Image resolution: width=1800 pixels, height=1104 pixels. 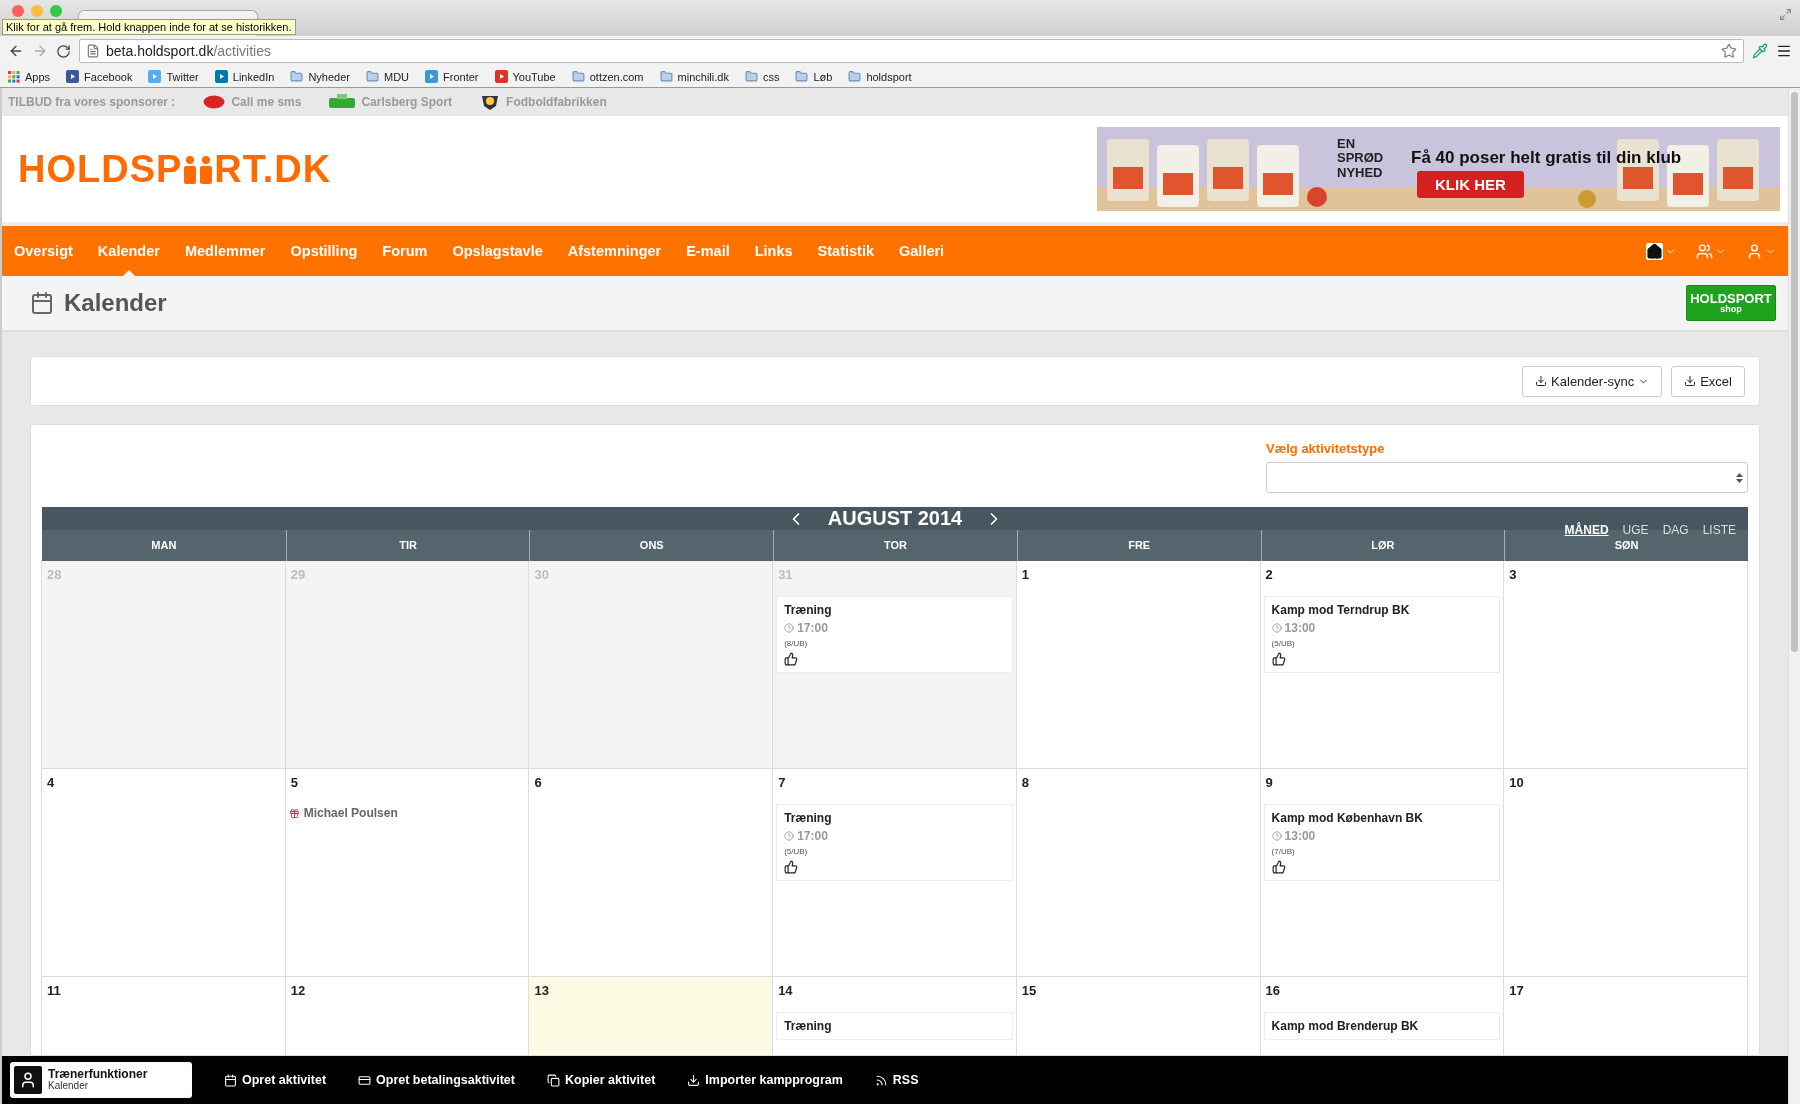 I want to click on day-number: 12, so click(x=298, y=990).